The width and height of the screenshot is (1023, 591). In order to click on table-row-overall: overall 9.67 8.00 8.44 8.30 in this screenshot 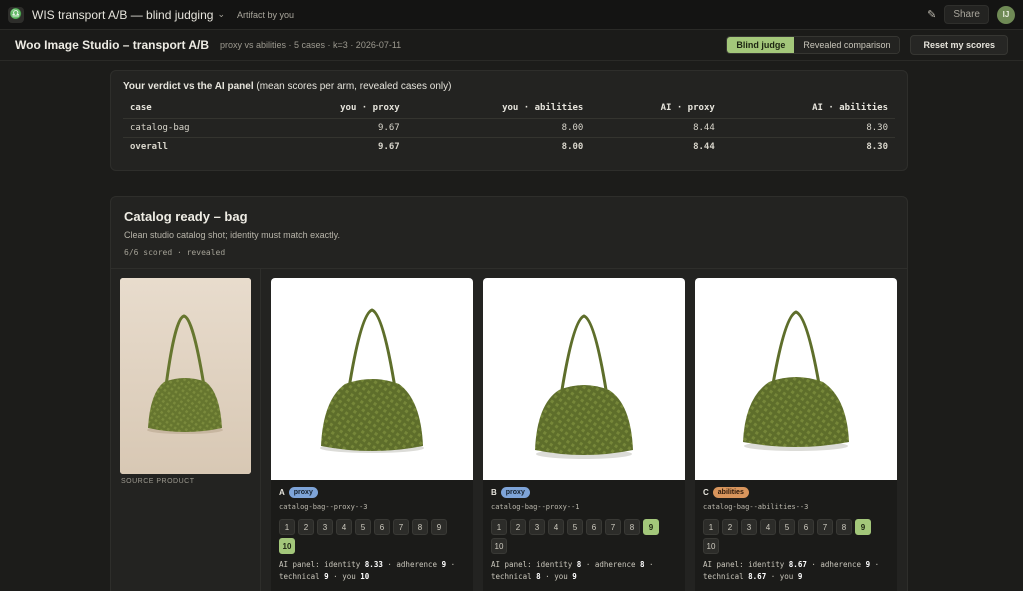, I will do `click(509, 147)`.